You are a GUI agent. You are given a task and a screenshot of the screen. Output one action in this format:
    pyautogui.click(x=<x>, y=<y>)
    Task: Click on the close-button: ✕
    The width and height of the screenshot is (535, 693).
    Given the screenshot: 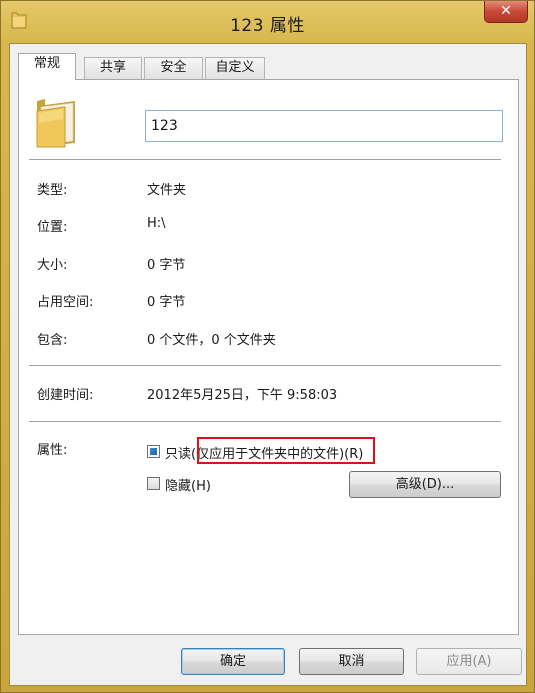 What is the action you would take?
    pyautogui.click(x=506, y=12)
    